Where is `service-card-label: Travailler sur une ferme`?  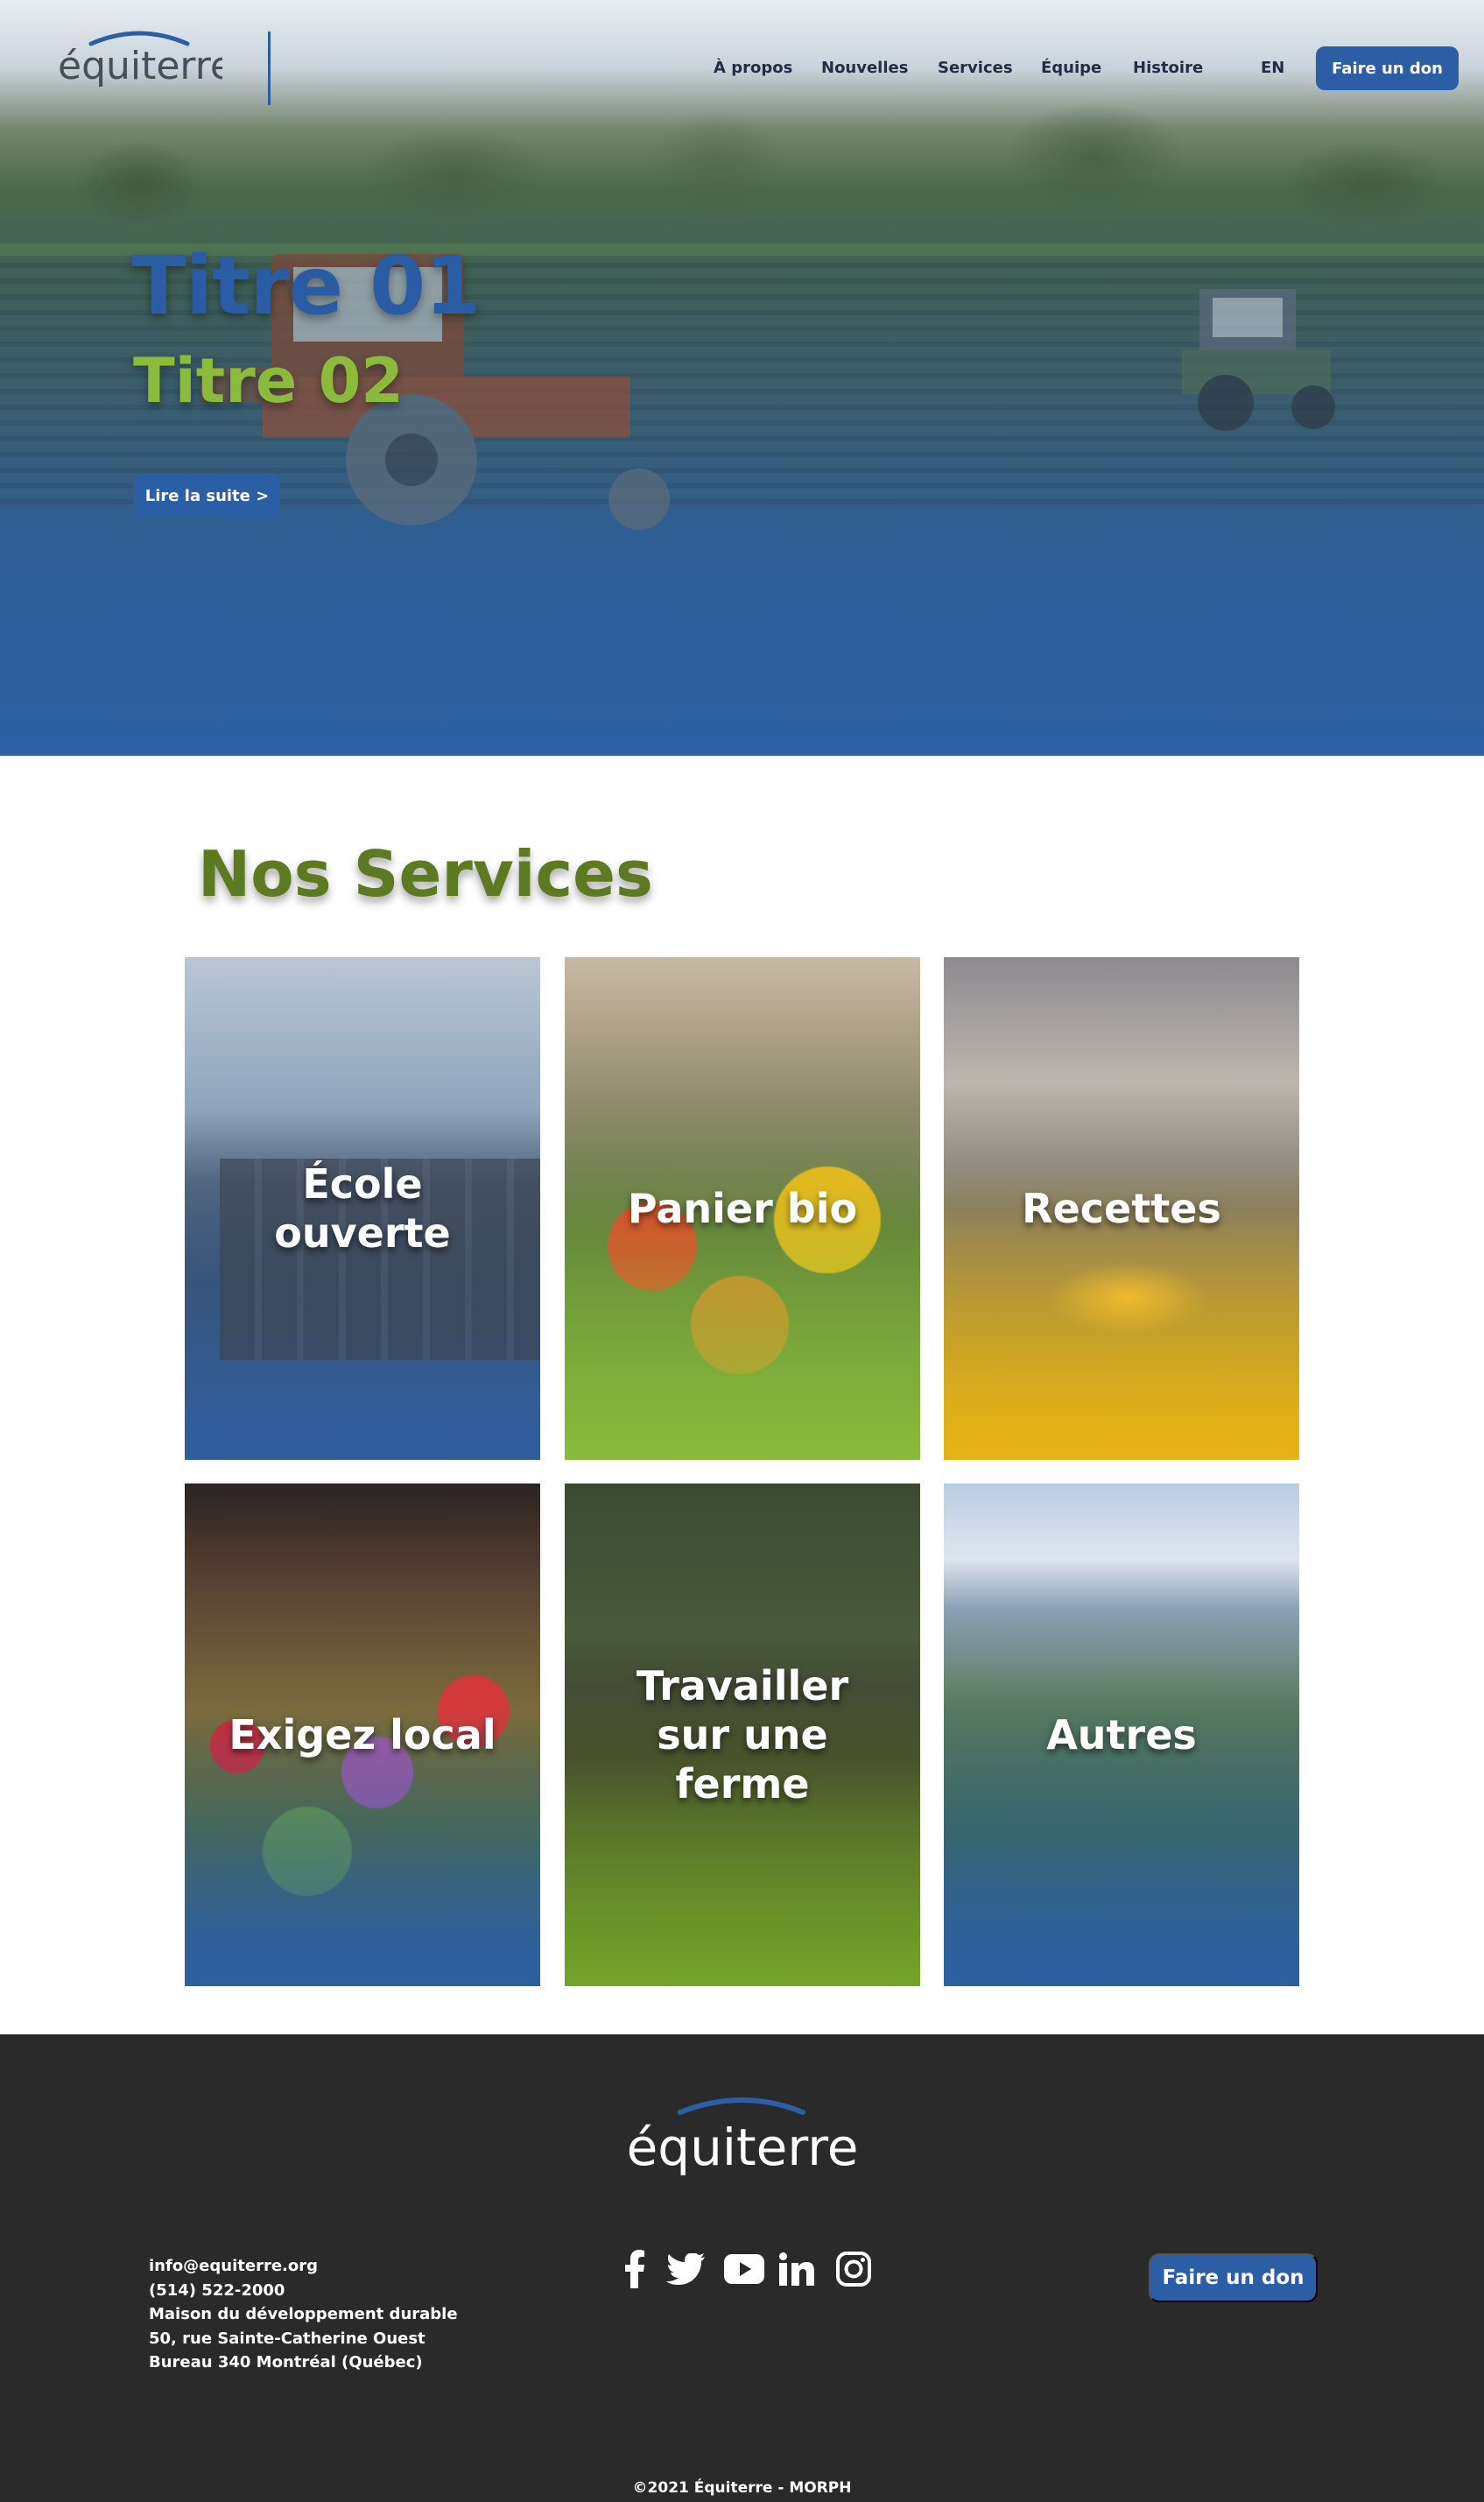
service-card-label: Travailler sur une ferme is located at coordinates (742, 1735).